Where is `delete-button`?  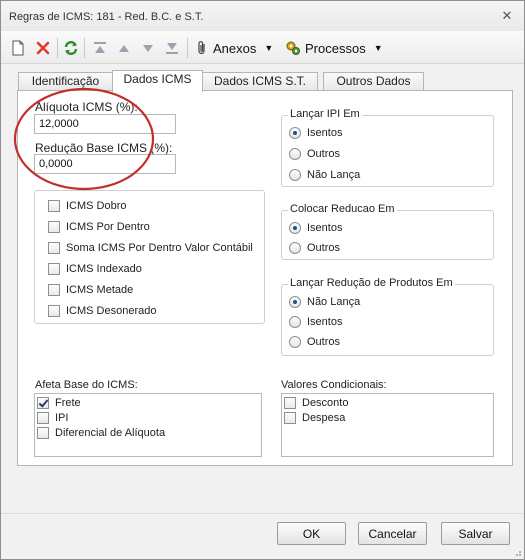
delete-button is located at coordinates (43, 48).